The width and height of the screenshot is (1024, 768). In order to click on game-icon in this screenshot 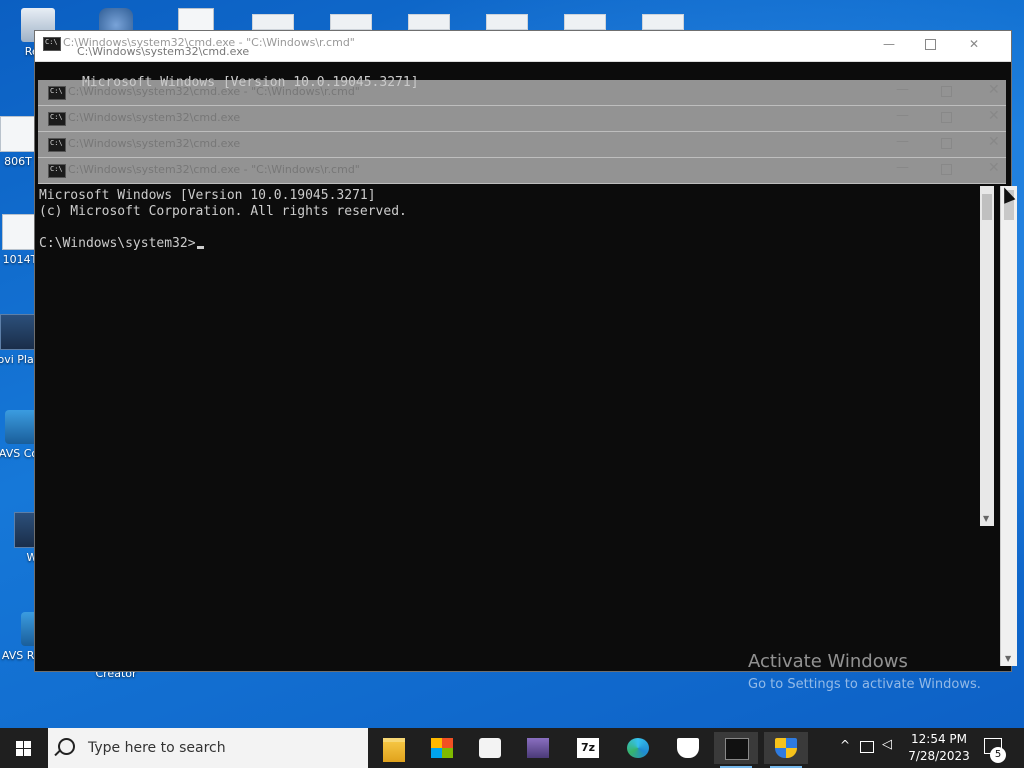, I will do `click(490, 748)`.